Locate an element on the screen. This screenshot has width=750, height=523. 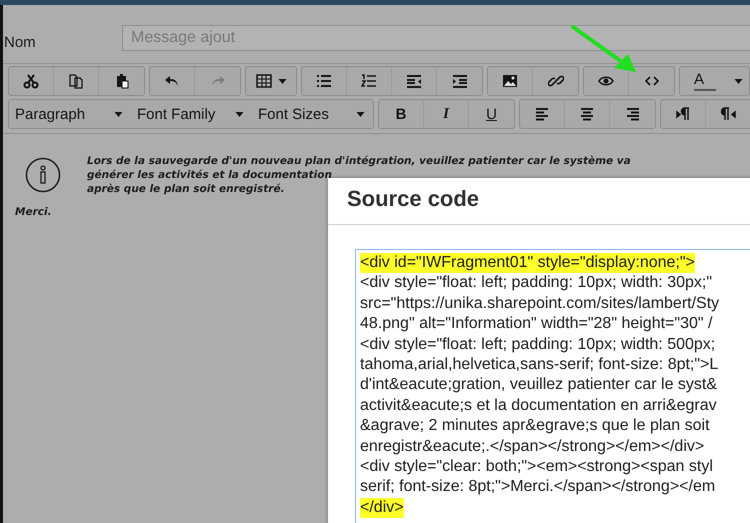
table-icon is located at coordinates (264, 81).